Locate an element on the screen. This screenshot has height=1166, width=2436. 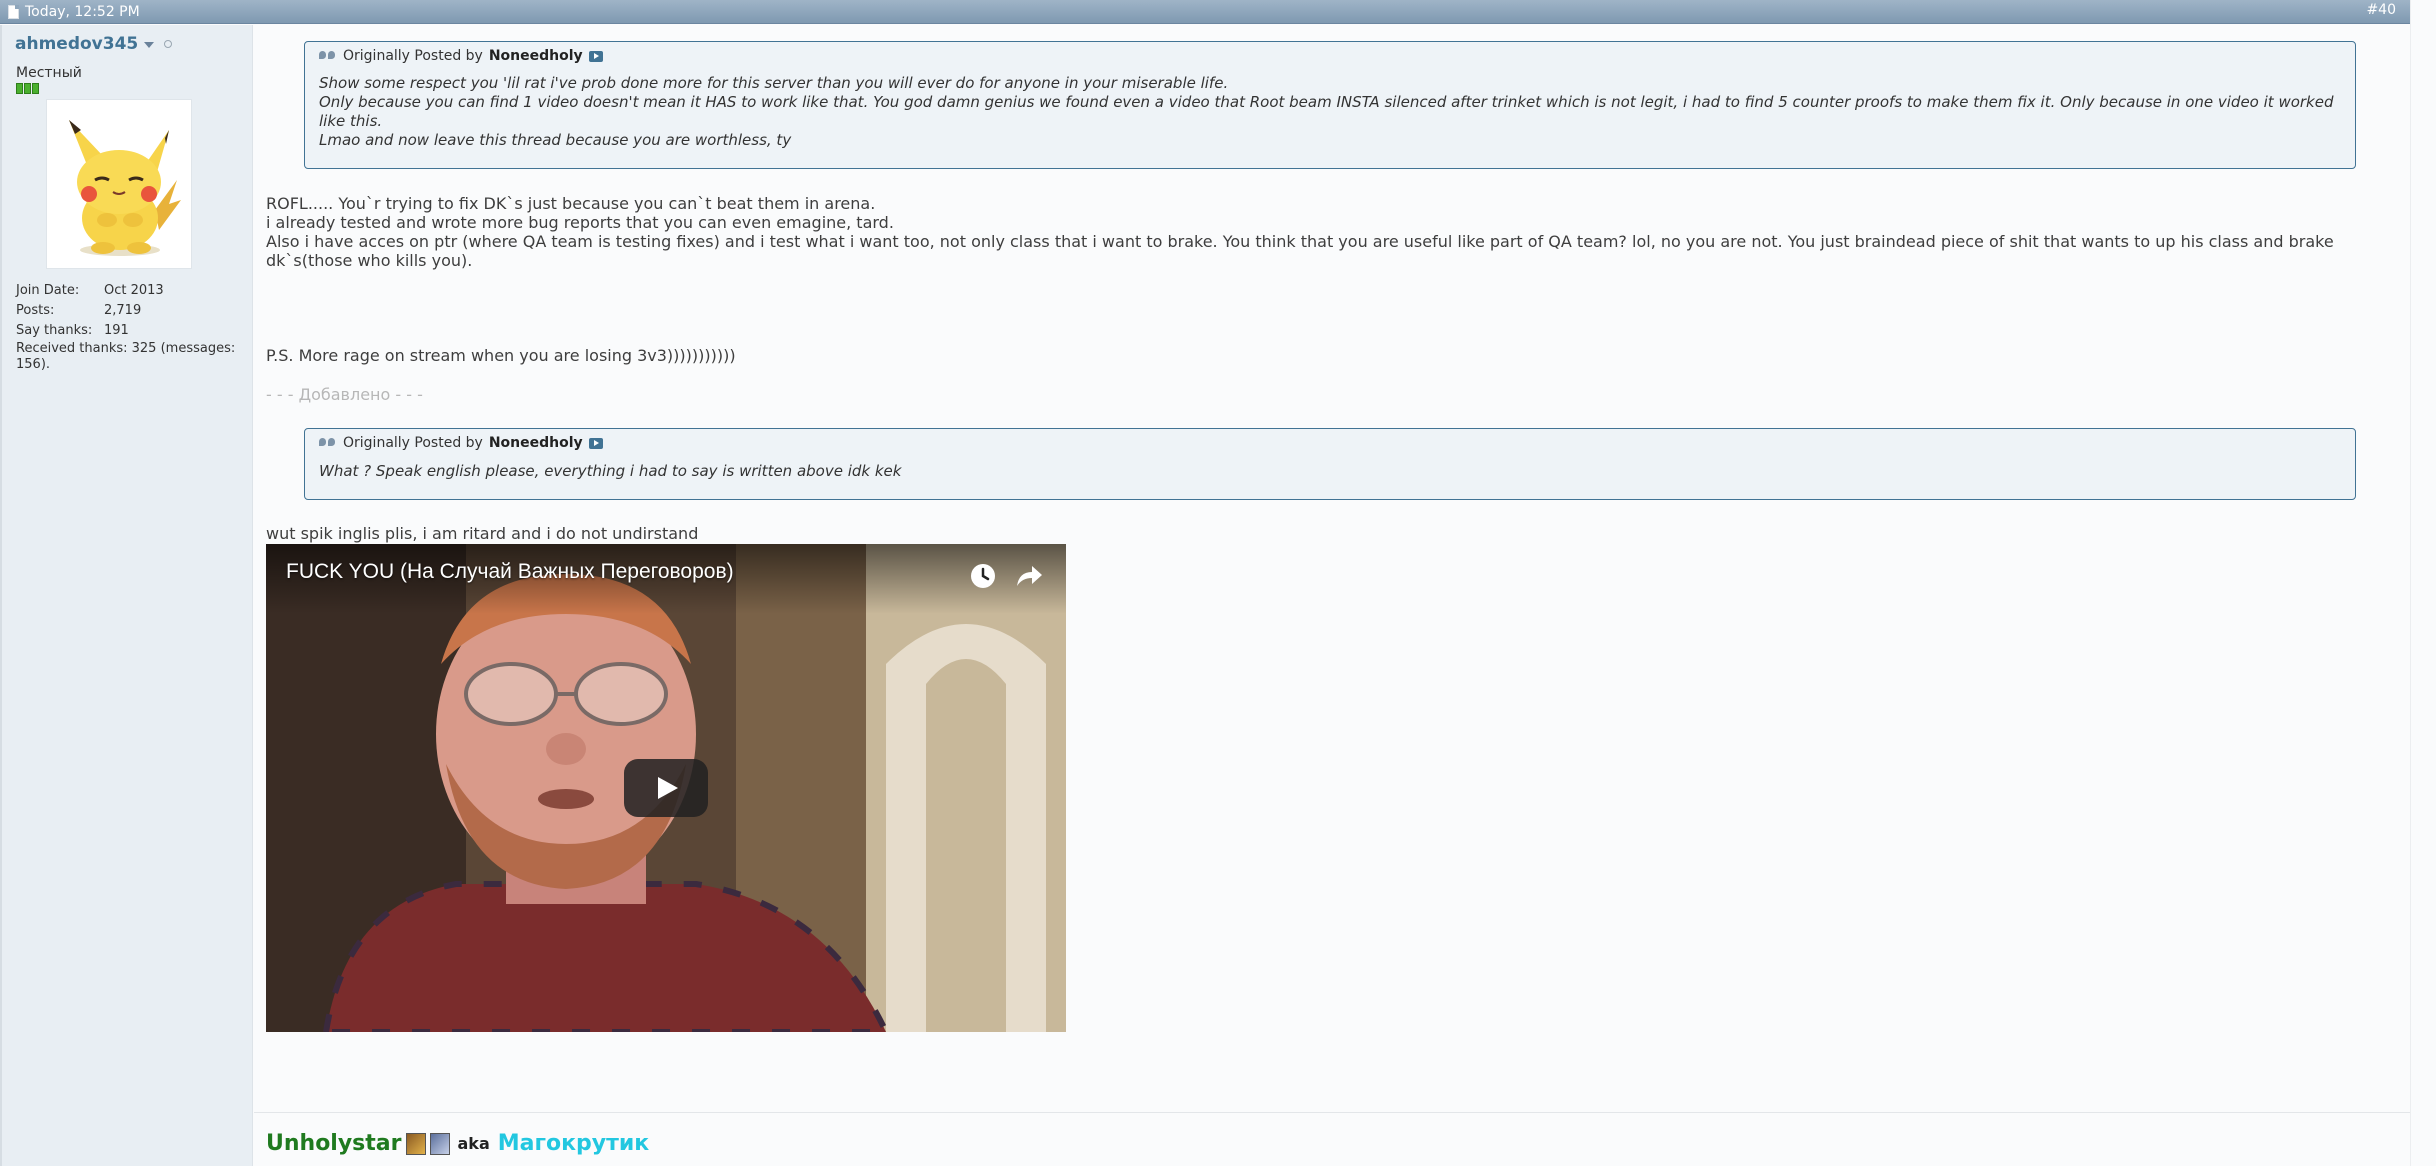
stat-join-date: Join Date: Oct 2013 is located at coordinates (126, 290).